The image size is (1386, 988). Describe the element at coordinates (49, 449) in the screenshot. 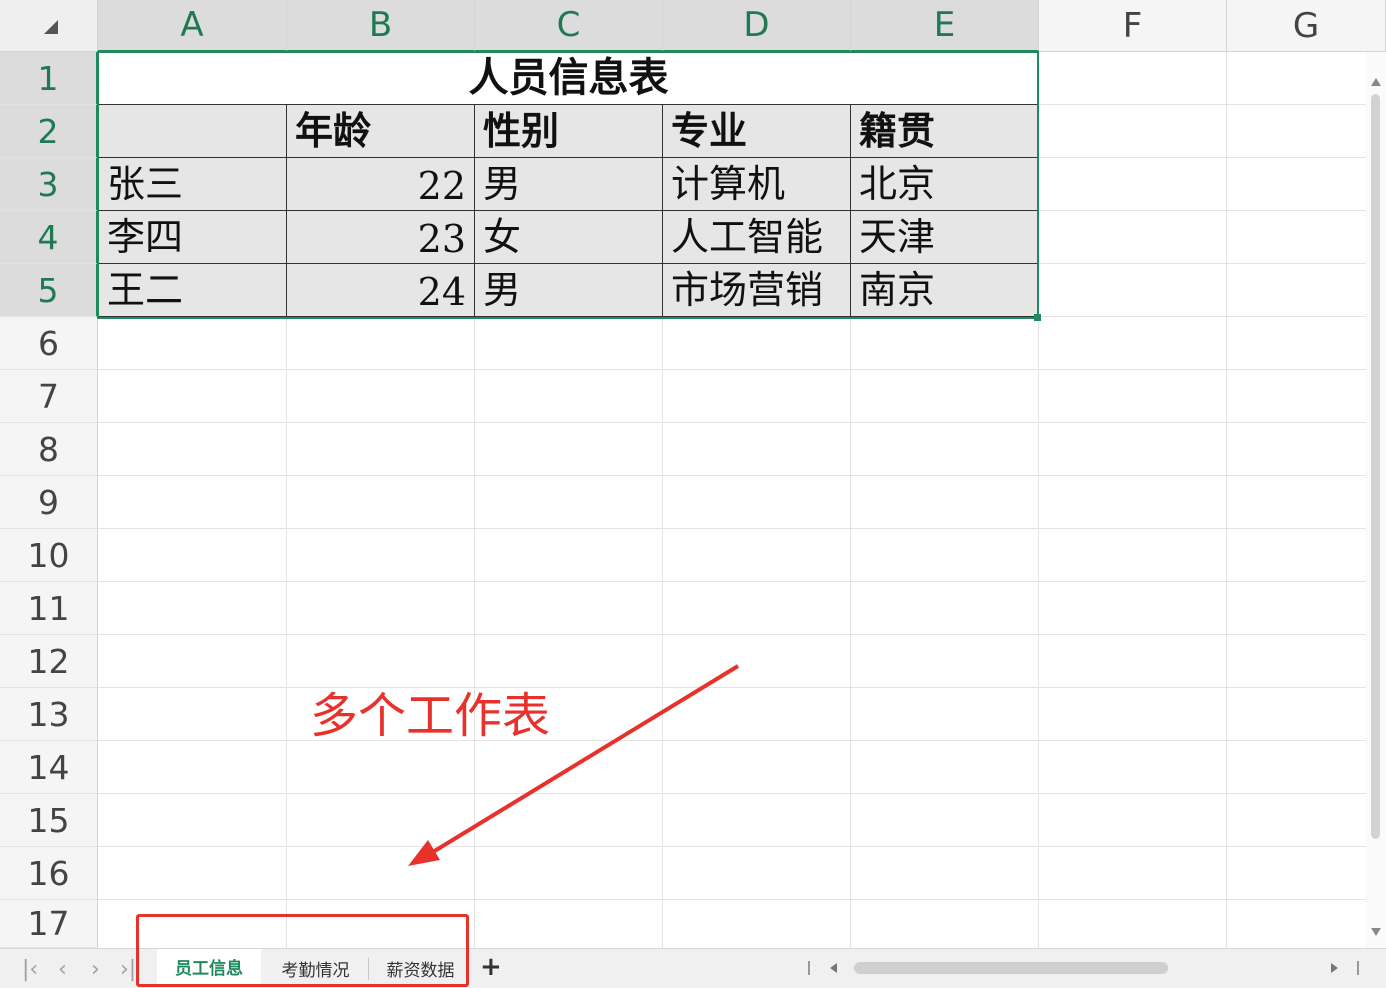

I see `row-header-8: 8` at that location.